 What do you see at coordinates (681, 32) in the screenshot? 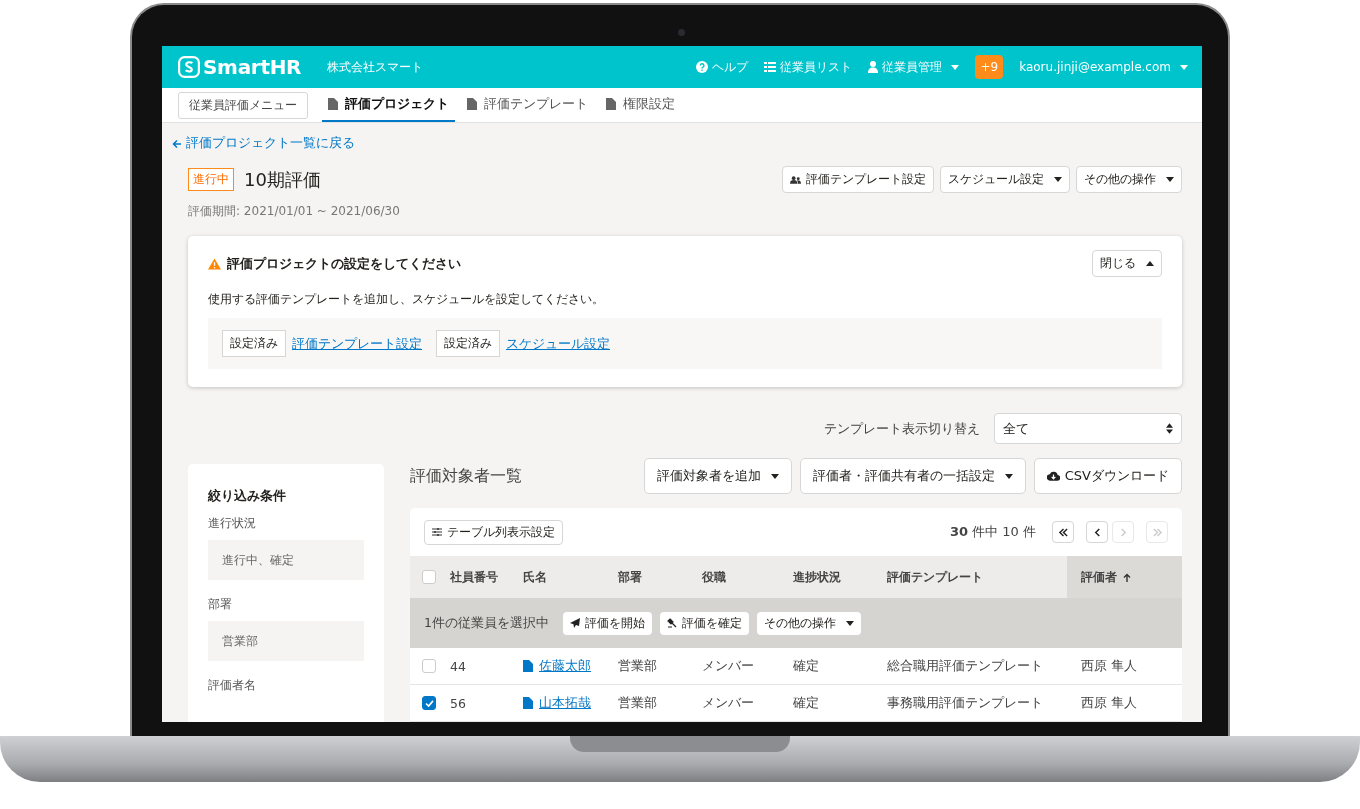
I see `camera-icon` at bounding box center [681, 32].